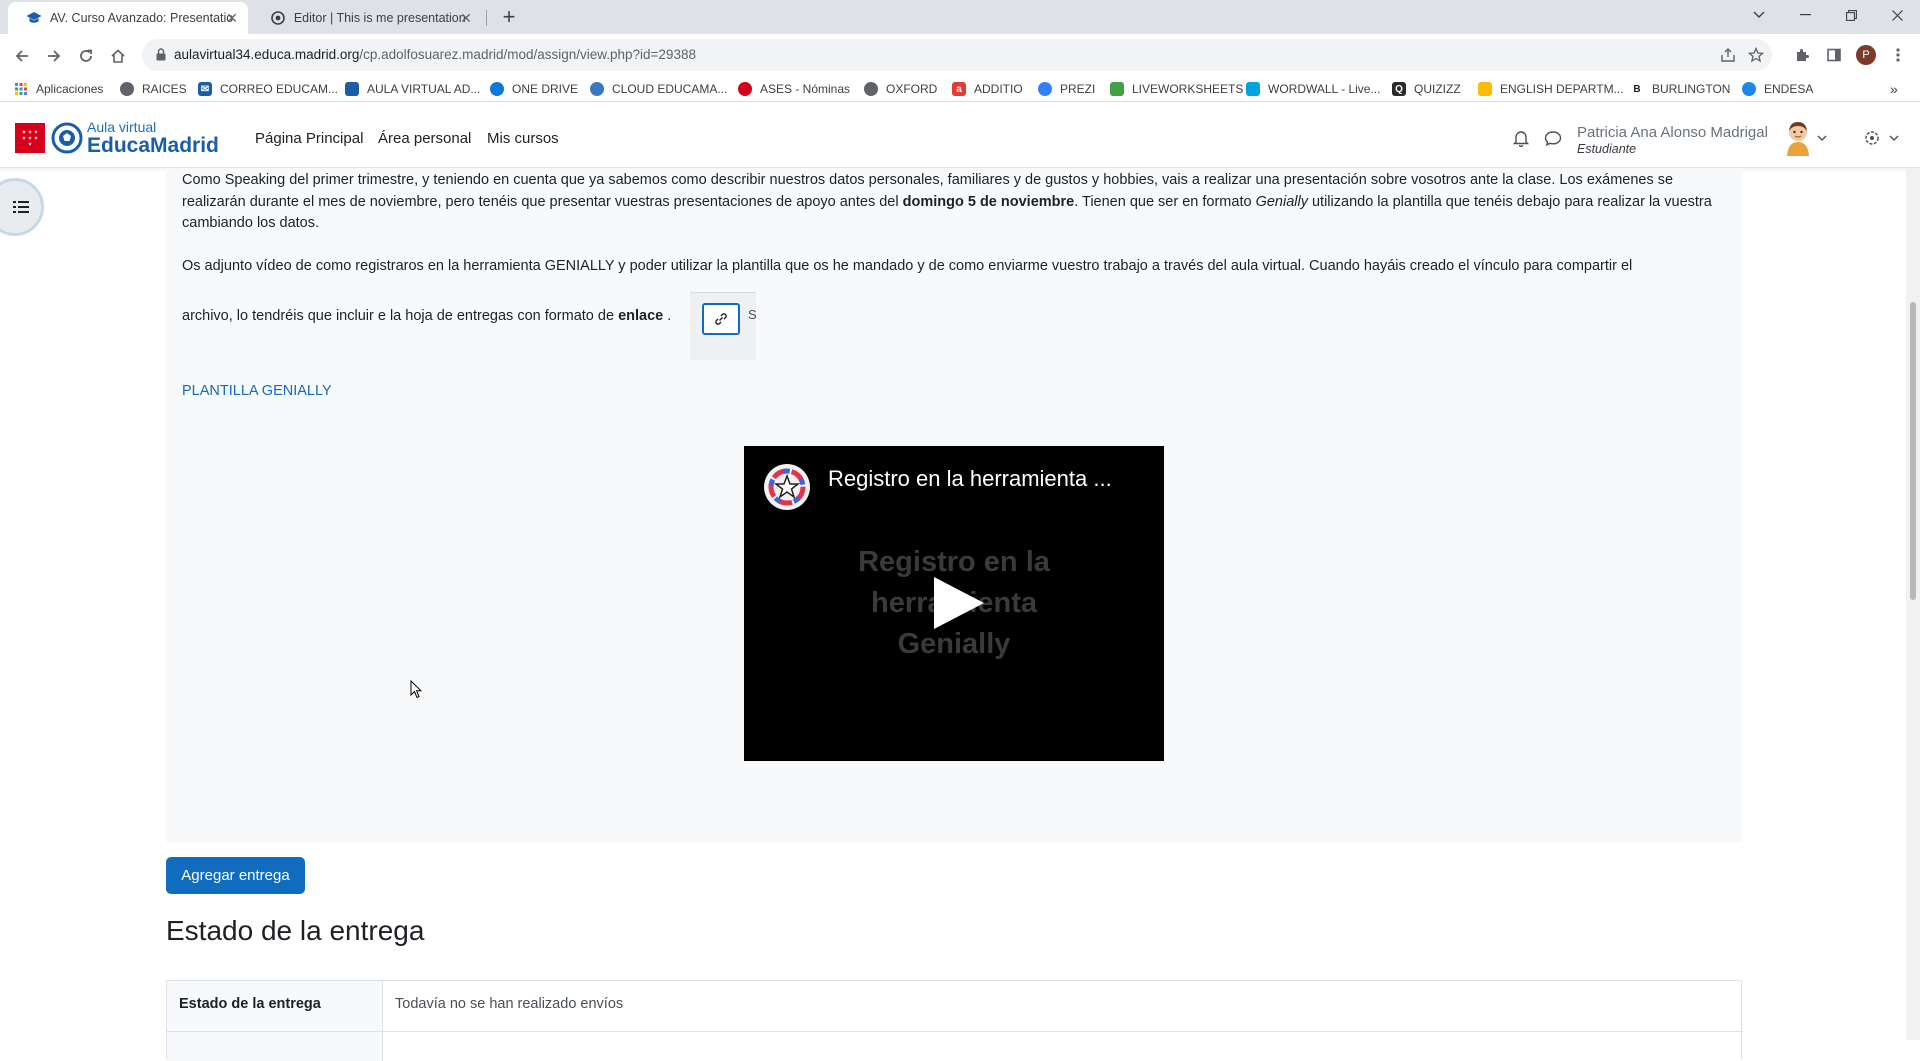 Image resolution: width=1920 pixels, height=1061 pixels. Describe the element at coordinates (1521, 138) in the screenshot. I see `bell-icon` at that location.